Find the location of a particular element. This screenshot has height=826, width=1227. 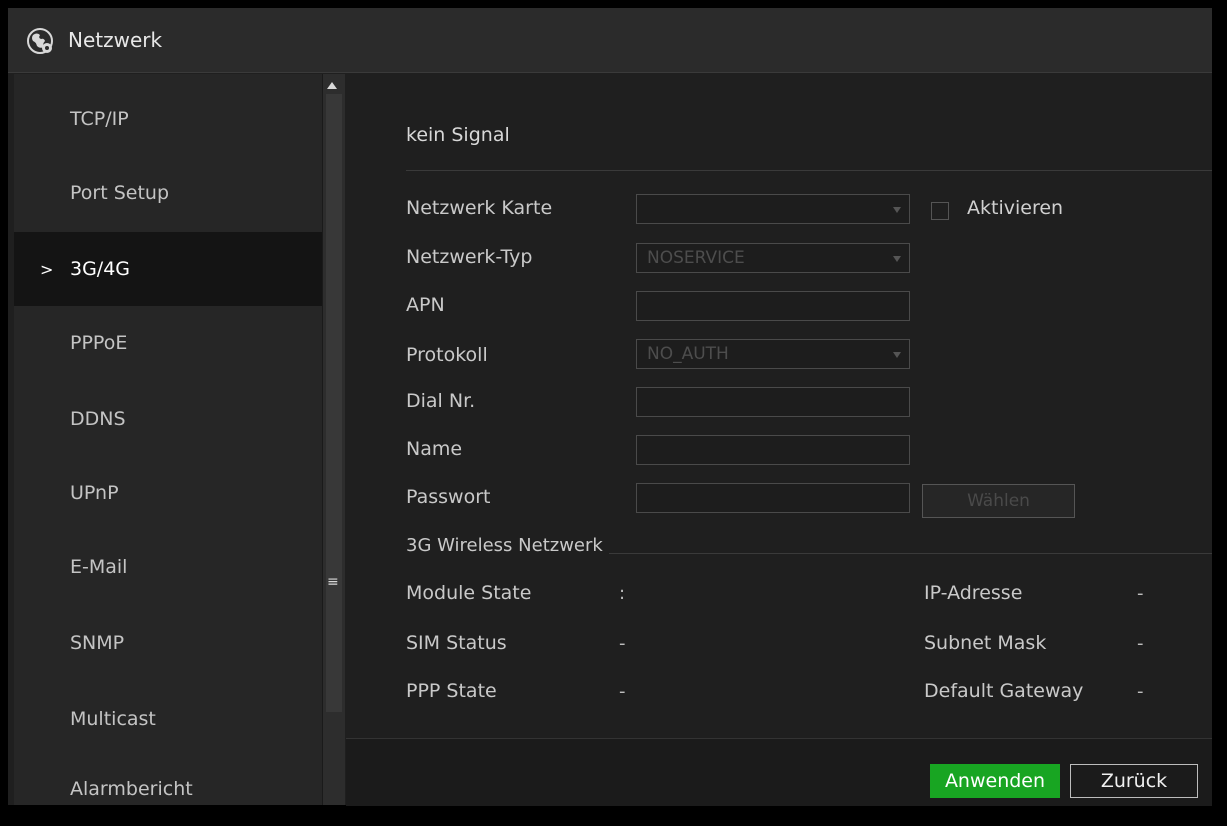

activate-checkbox is located at coordinates (940, 211).